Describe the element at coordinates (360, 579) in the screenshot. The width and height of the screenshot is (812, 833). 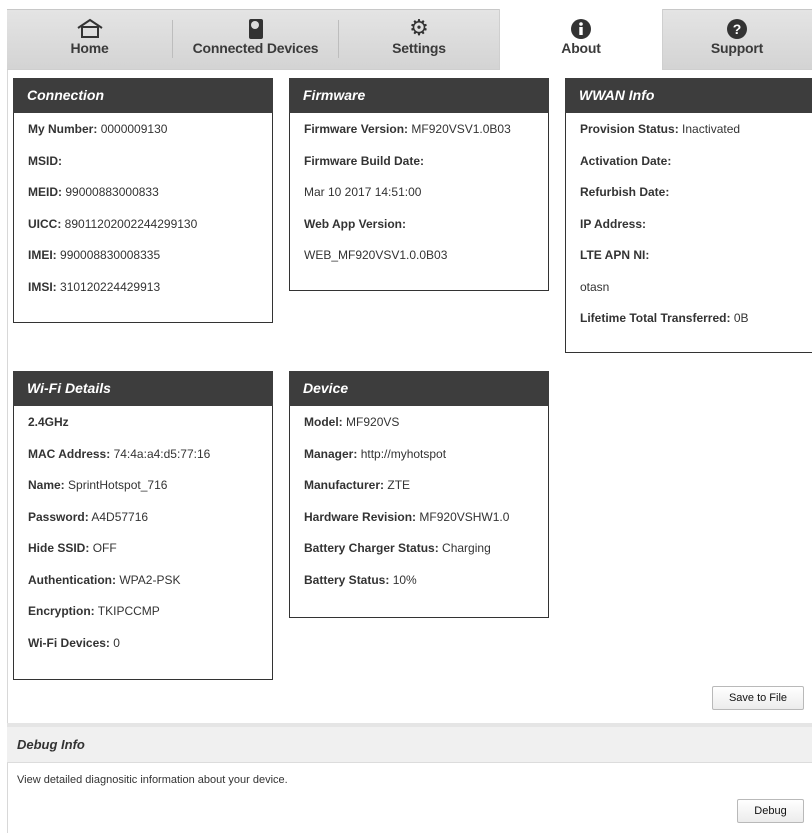
I see `info-row: Battery Status: 10%` at that location.